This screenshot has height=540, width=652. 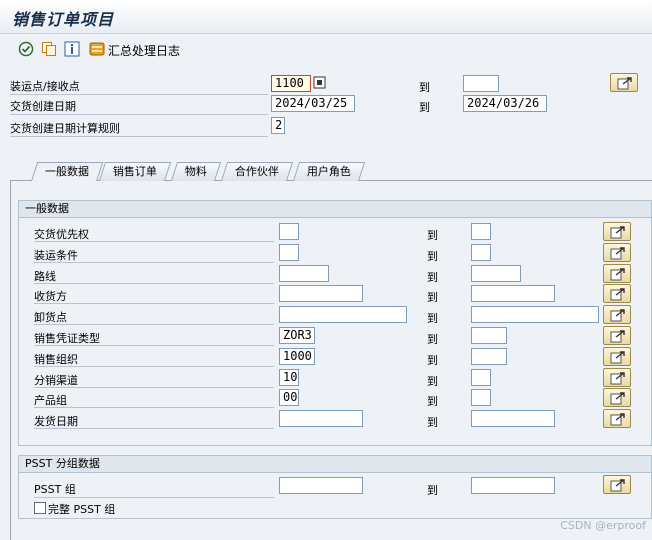 What do you see at coordinates (278, 125) in the screenshot?
I see `calc-rule-field: 2` at bounding box center [278, 125].